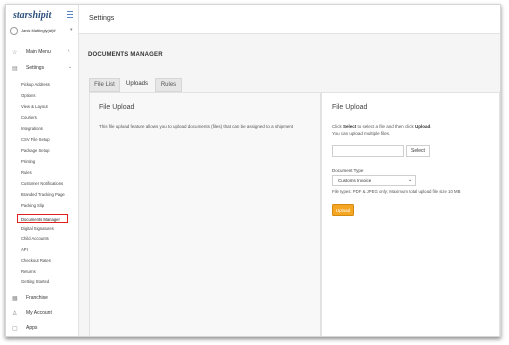  What do you see at coordinates (37, 228) in the screenshot?
I see `sidebar-subitem-digital-signatures: Digital Signatures` at bounding box center [37, 228].